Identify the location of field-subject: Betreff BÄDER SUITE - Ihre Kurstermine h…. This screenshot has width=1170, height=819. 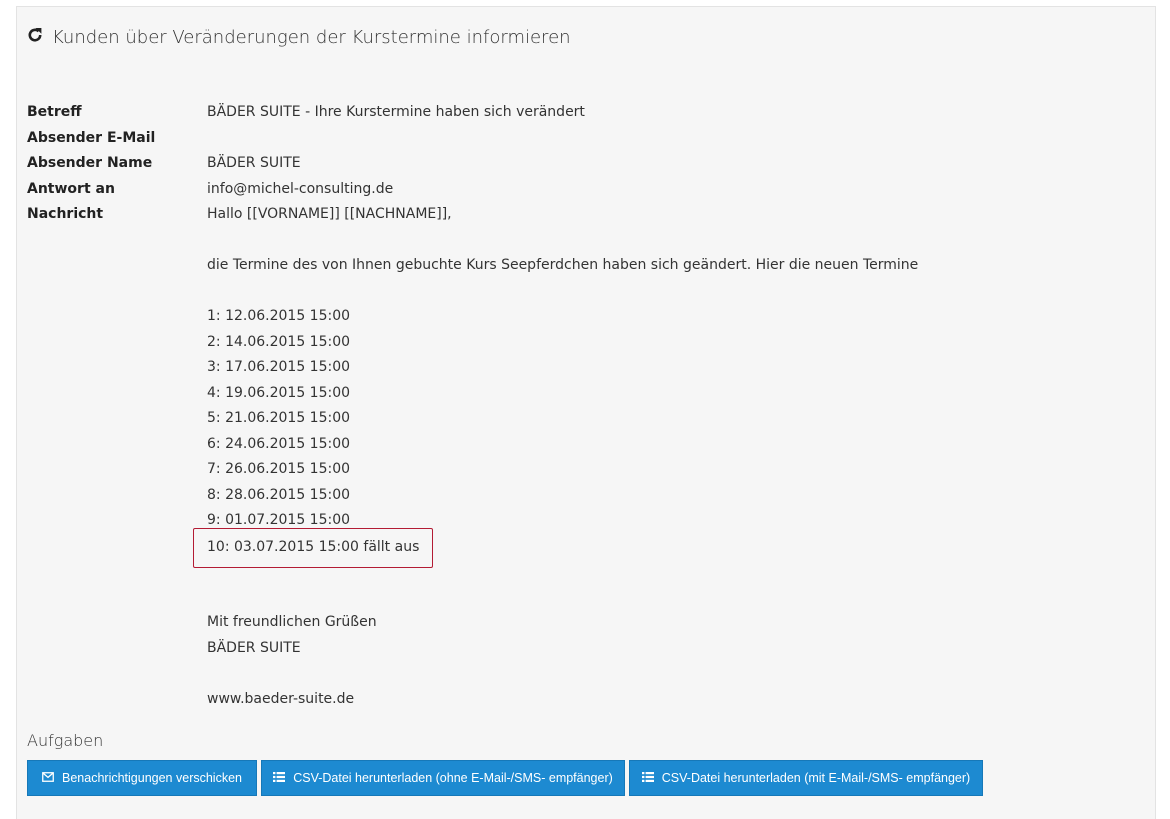
(306, 112).